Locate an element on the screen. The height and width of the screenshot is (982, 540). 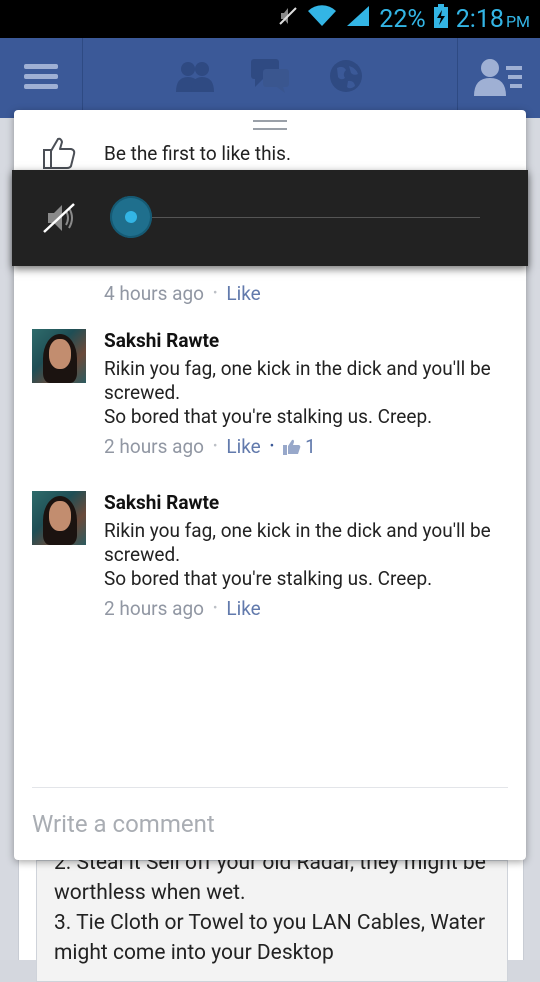
like-count-value: 1 is located at coordinates (310, 446).